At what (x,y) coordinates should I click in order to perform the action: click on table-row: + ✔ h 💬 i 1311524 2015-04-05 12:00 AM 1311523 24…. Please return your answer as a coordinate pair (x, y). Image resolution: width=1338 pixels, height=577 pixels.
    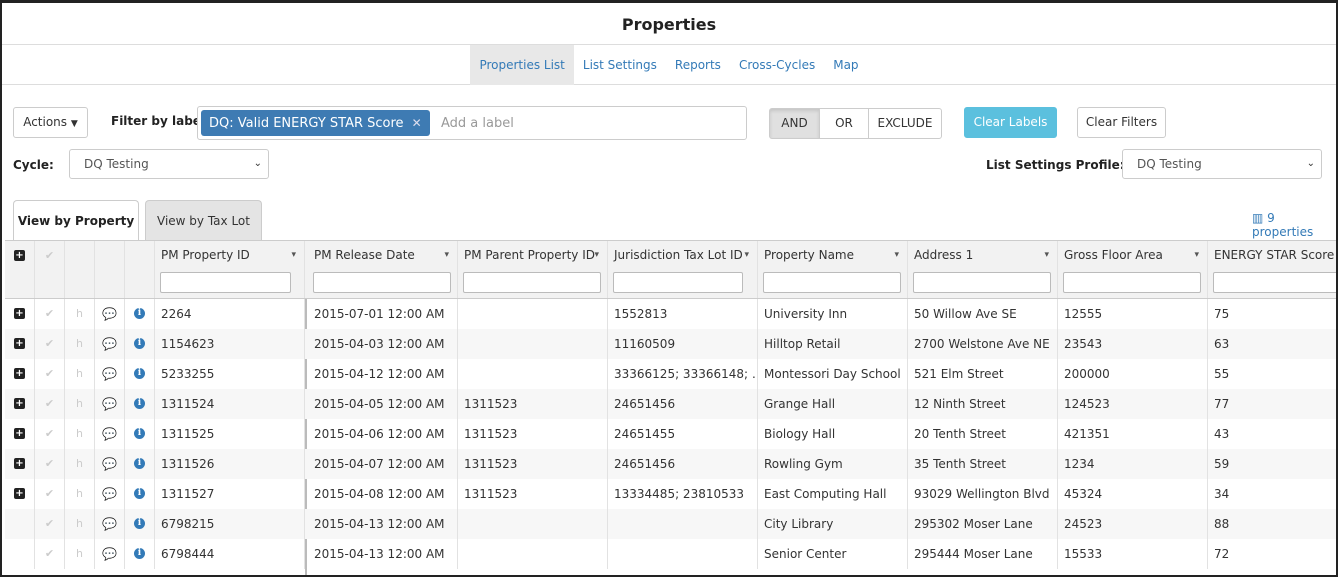
    Looking at the image, I should click on (670, 404).